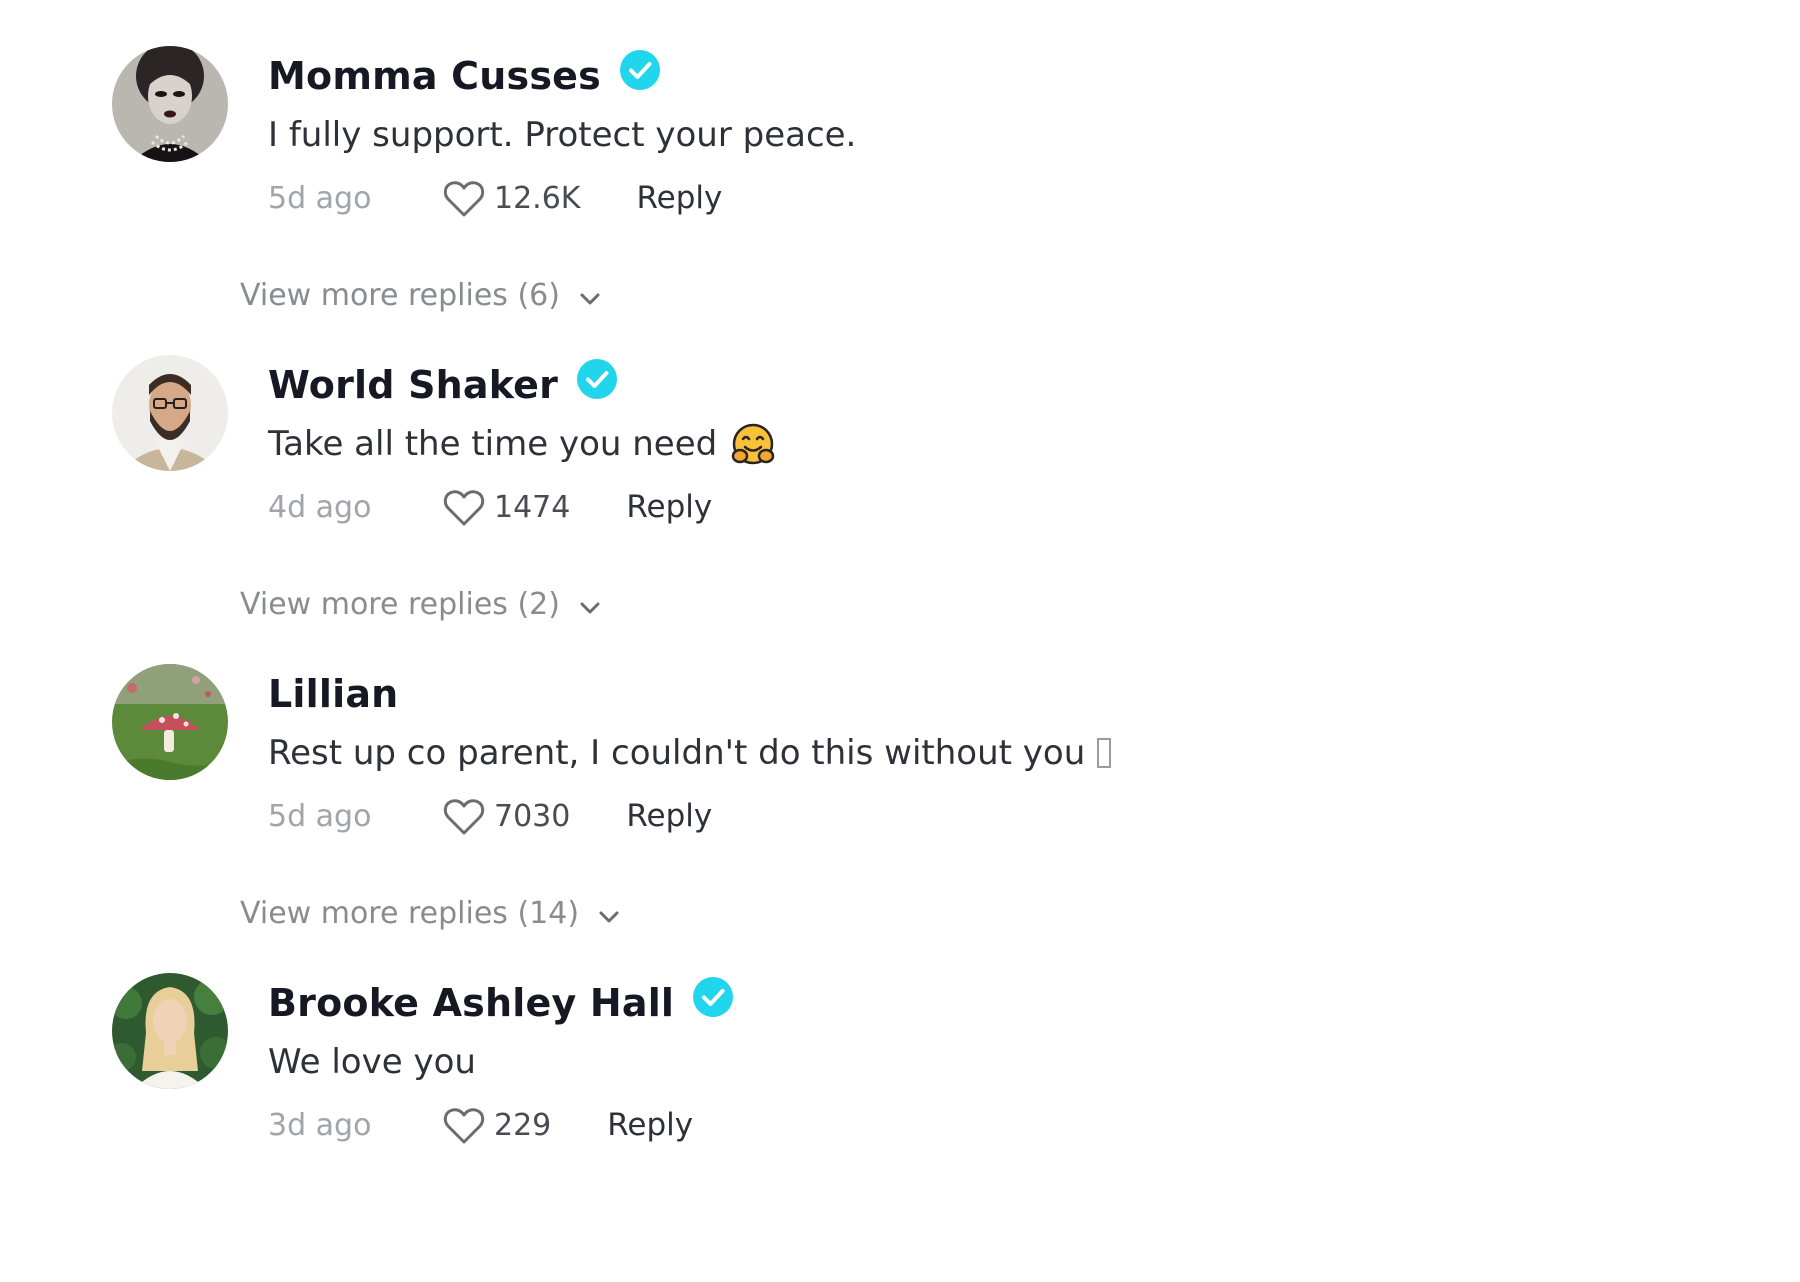 The image size is (1800, 1282). What do you see at coordinates (434, 76) in the screenshot?
I see `username: Momma Cusses` at bounding box center [434, 76].